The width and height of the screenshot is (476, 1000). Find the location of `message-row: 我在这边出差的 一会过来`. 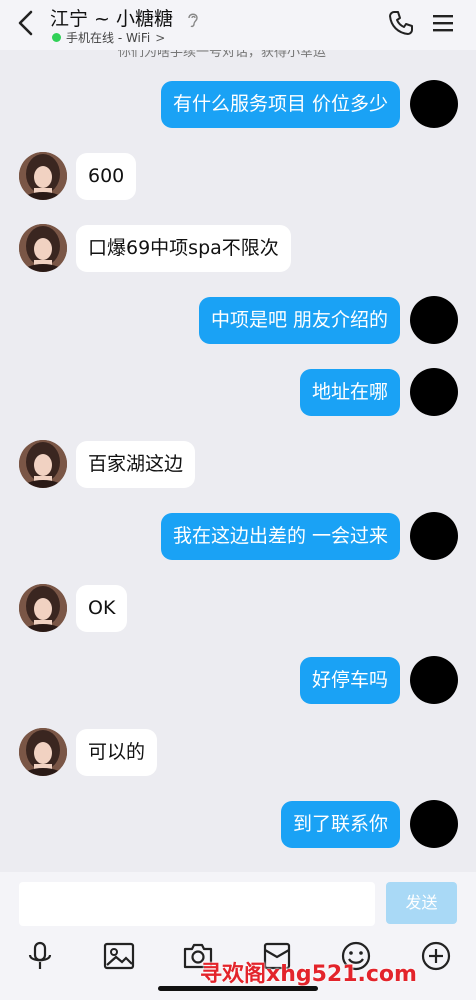

message-row: 我在这边出差的 一会过来 is located at coordinates (238, 536).